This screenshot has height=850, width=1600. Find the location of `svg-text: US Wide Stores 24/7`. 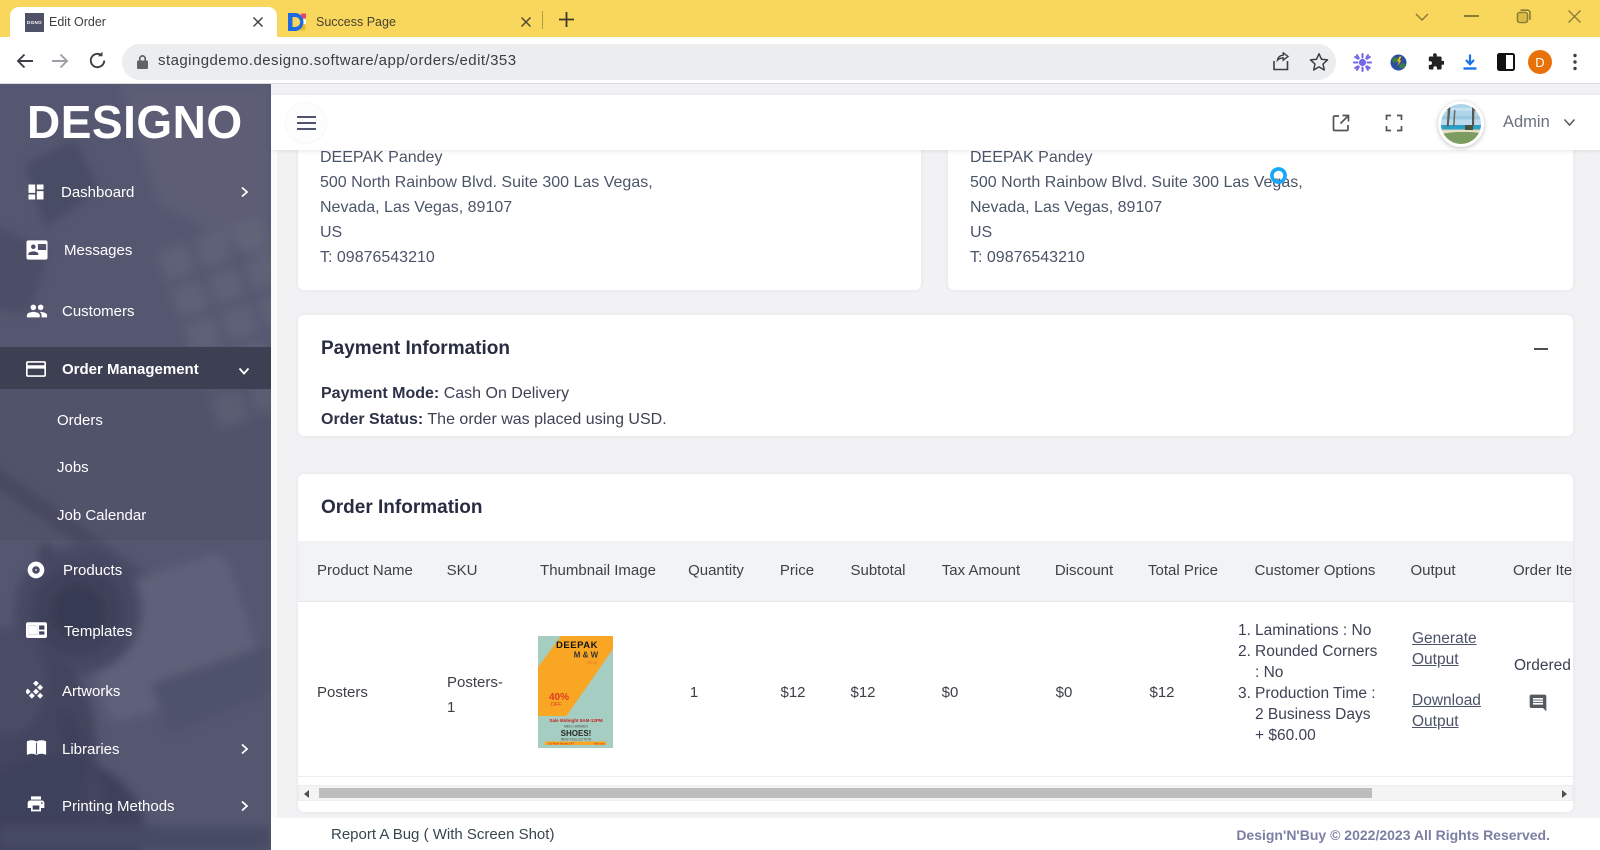

svg-text: US Wide Stores 24/7 is located at coordinates (561, 743).